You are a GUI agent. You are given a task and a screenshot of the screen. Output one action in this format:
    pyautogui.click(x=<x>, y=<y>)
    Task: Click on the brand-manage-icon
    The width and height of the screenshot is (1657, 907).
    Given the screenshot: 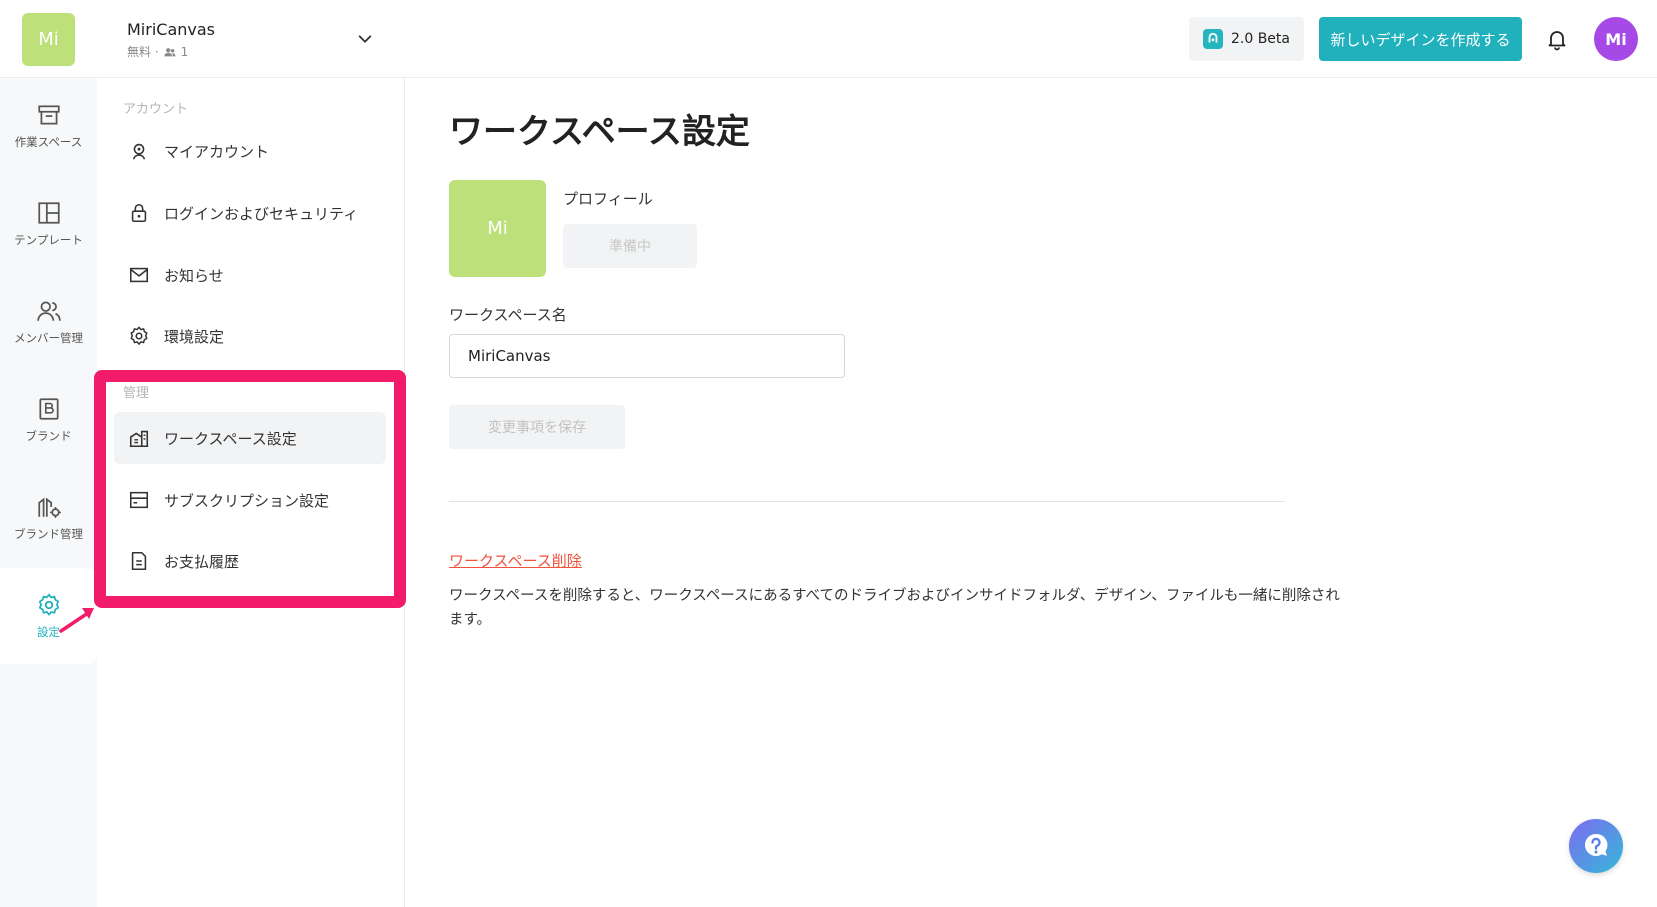 What is the action you would take?
    pyautogui.click(x=49, y=507)
    